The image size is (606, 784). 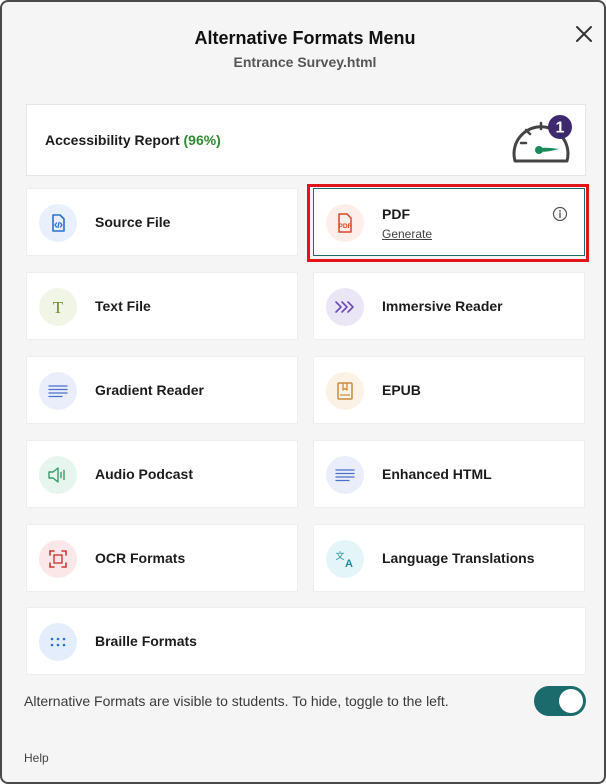 I want to click on svg-text: PDF, so click(x=345, y=226).